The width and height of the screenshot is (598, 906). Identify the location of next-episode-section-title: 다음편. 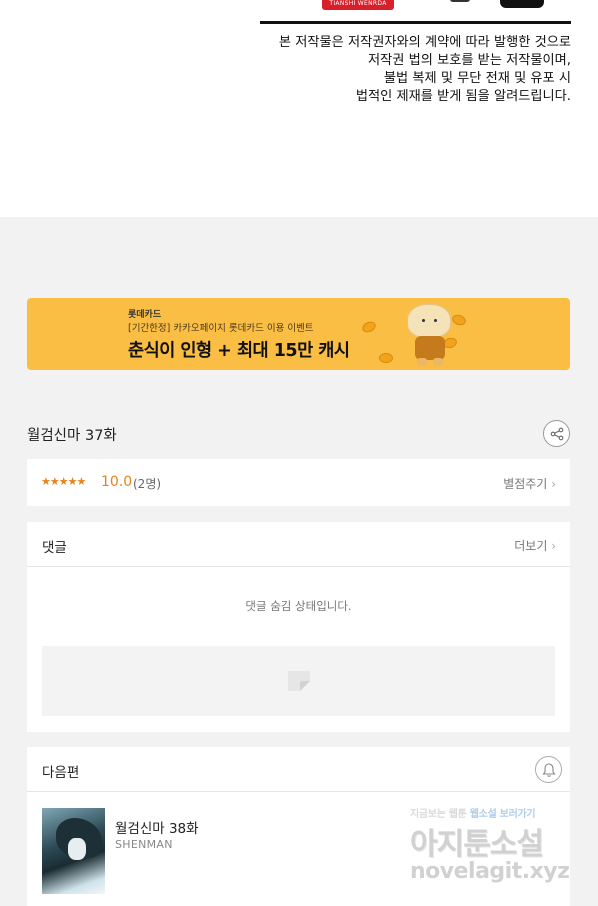
(61, 773).